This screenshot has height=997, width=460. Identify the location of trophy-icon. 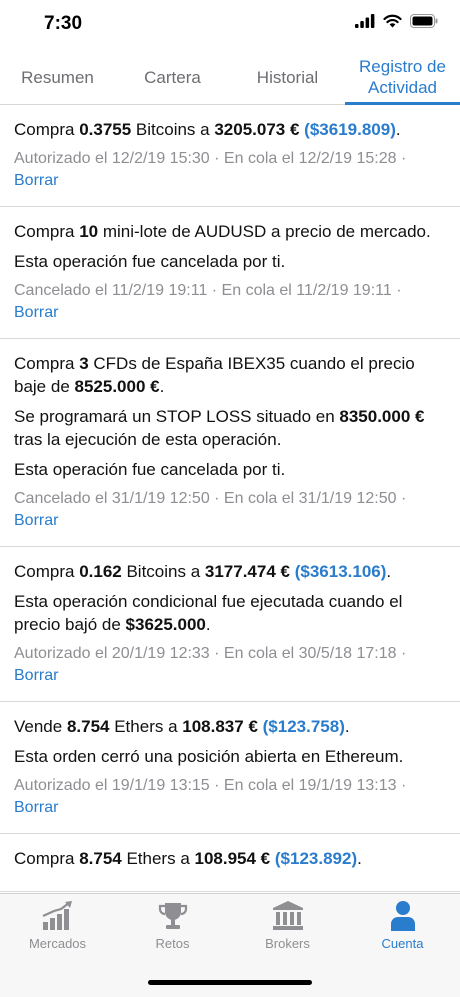
(172, 916).